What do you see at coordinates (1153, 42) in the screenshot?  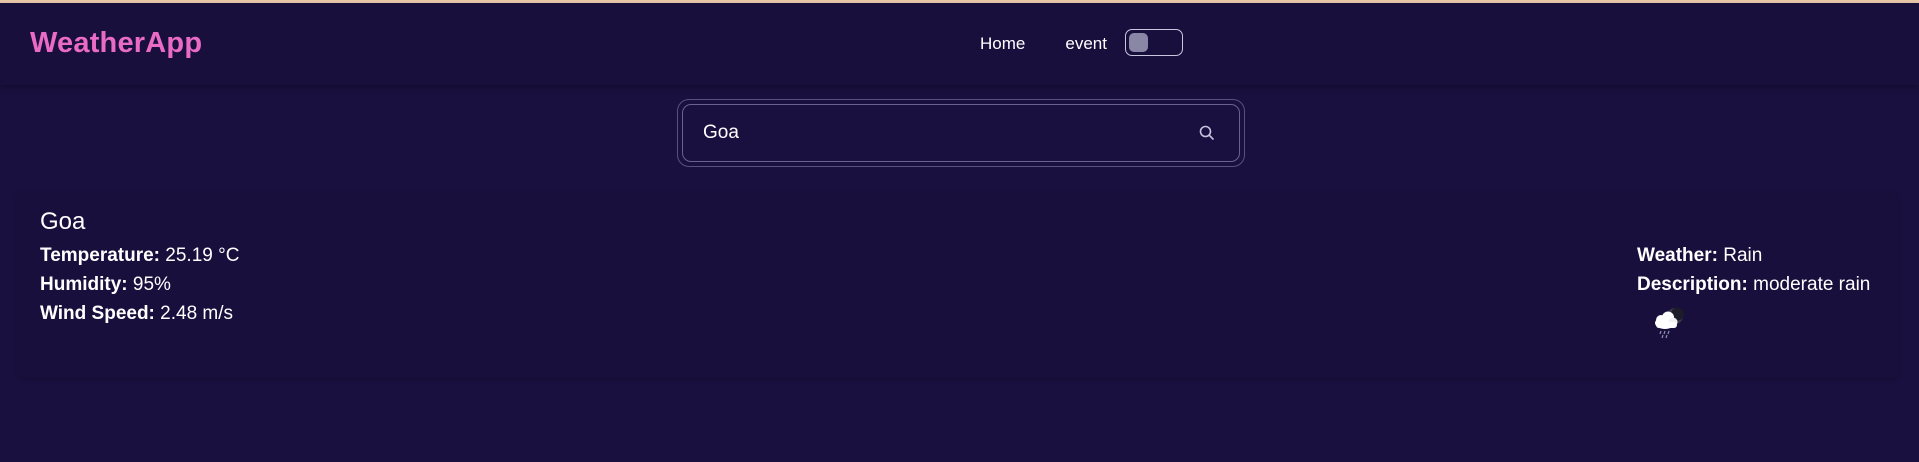 I see `theme-toggle` at bounding box center [1153, 42].